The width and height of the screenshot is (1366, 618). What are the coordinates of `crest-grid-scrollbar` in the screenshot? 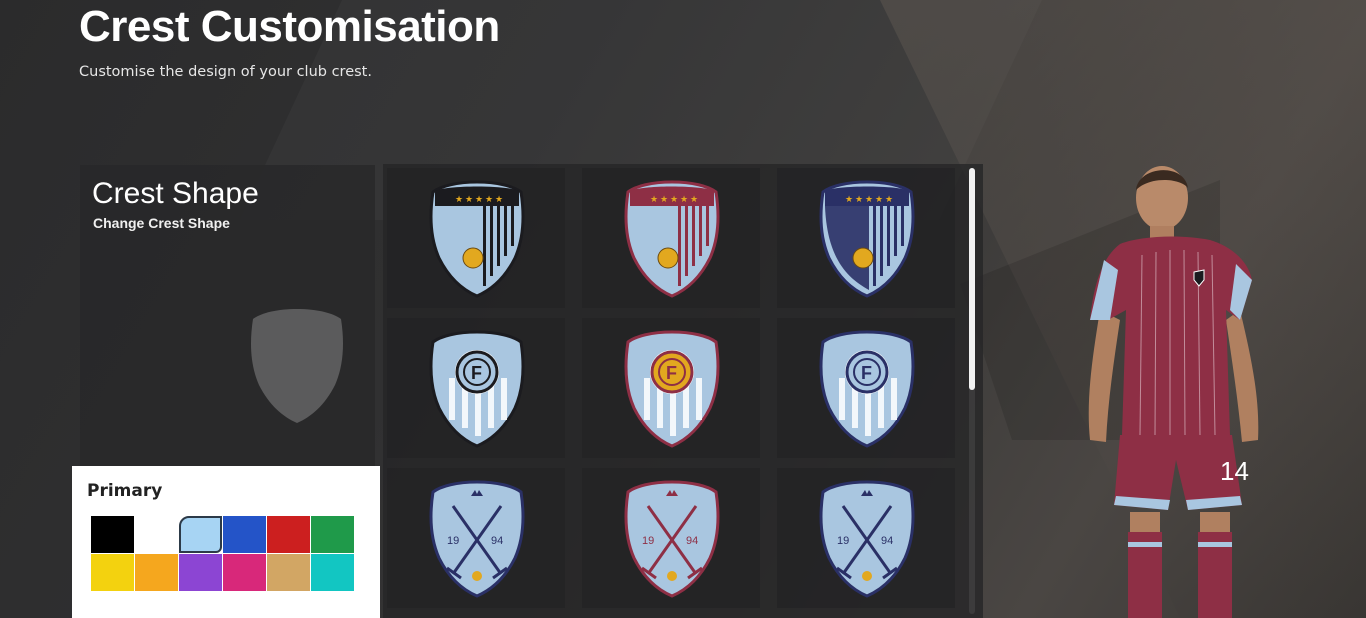 It's located at (972, 391).